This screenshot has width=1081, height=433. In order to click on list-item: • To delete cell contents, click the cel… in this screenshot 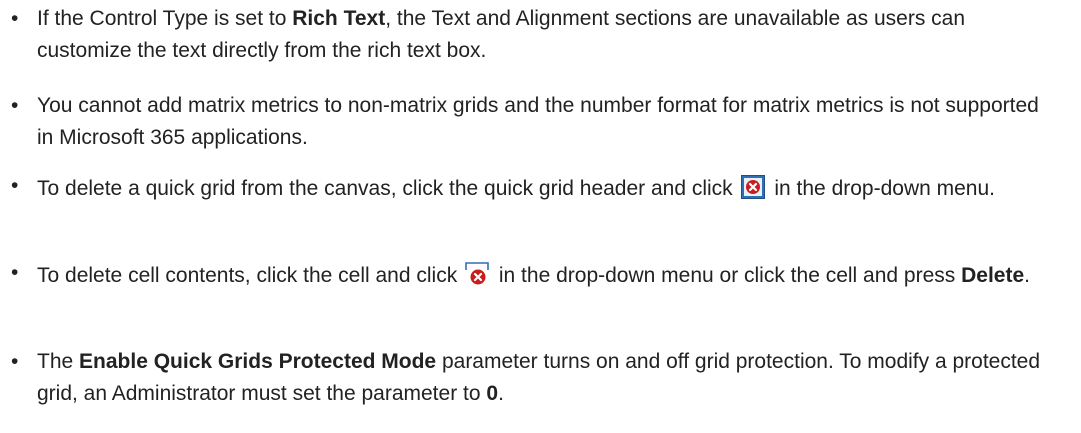, I will do `click(529, 278)`.